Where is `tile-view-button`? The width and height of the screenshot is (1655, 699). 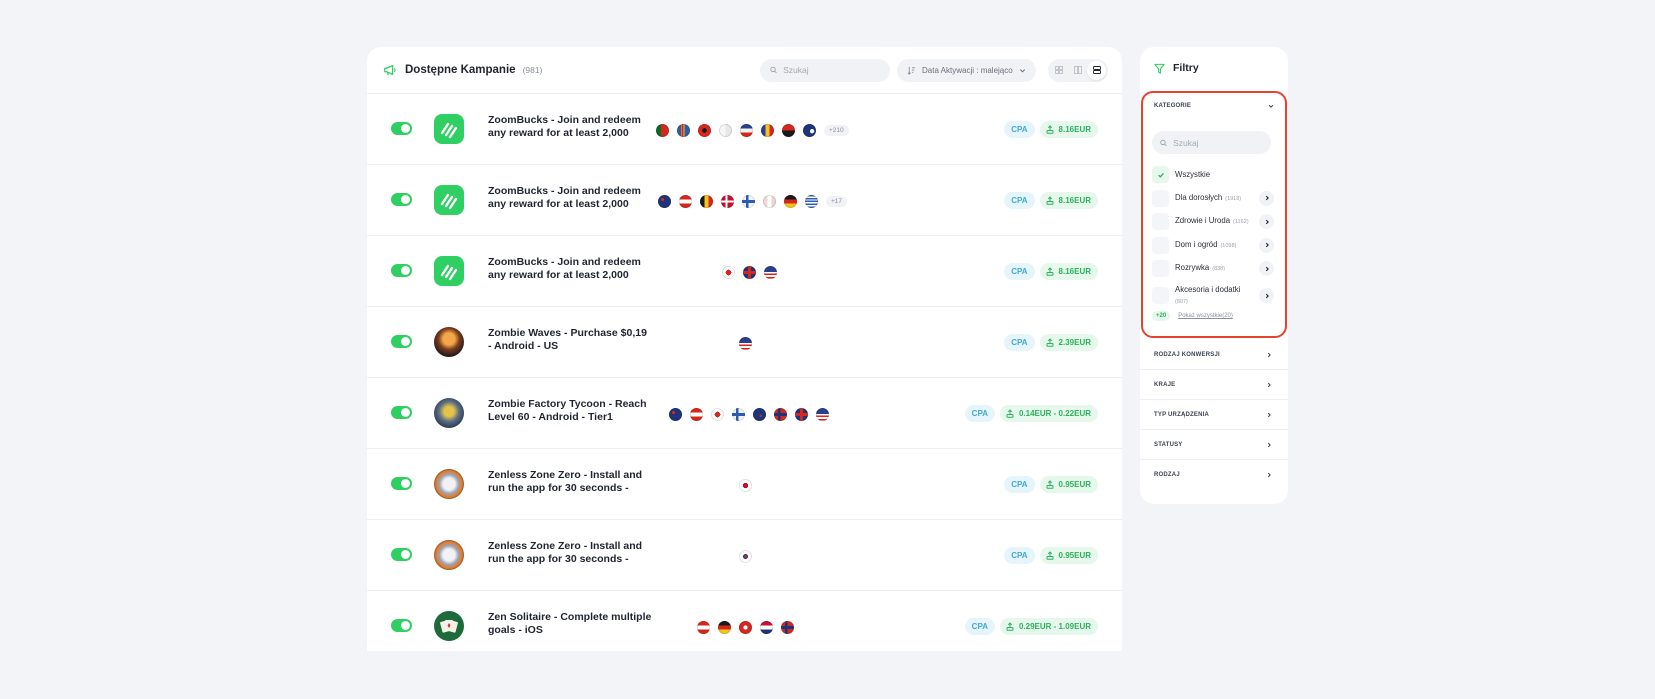 tile-view-button is located at coordinates (1078, 70).